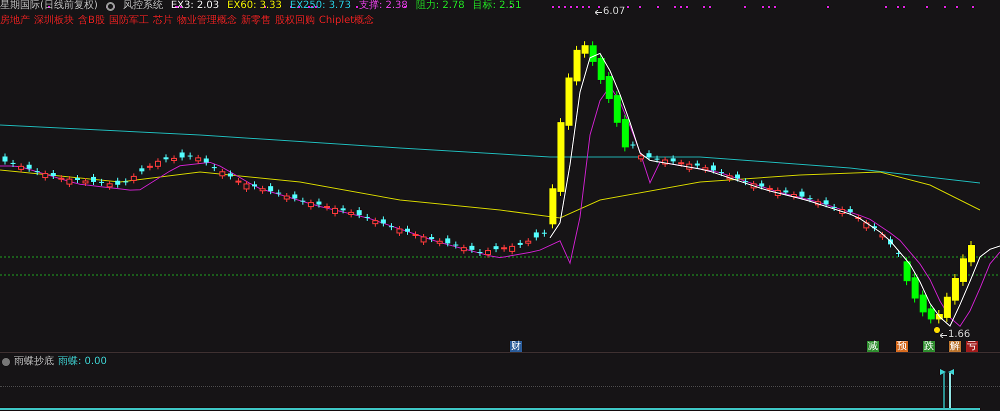 The width and height of the screenshot is (1000, 411). Describe the element at coordinates (972, 346) in the screenshot. I see `event-marker: 亏` at that location.